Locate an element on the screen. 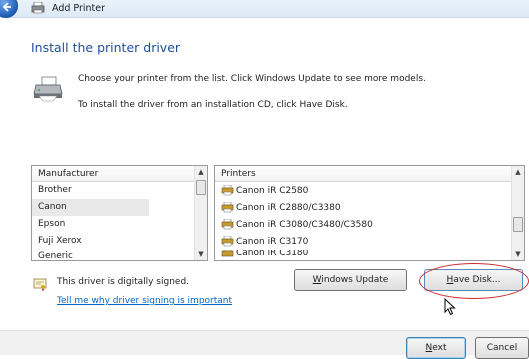  list-item: Canon iR C3080/C3480/C3580 is located at coordinates (369, 224).